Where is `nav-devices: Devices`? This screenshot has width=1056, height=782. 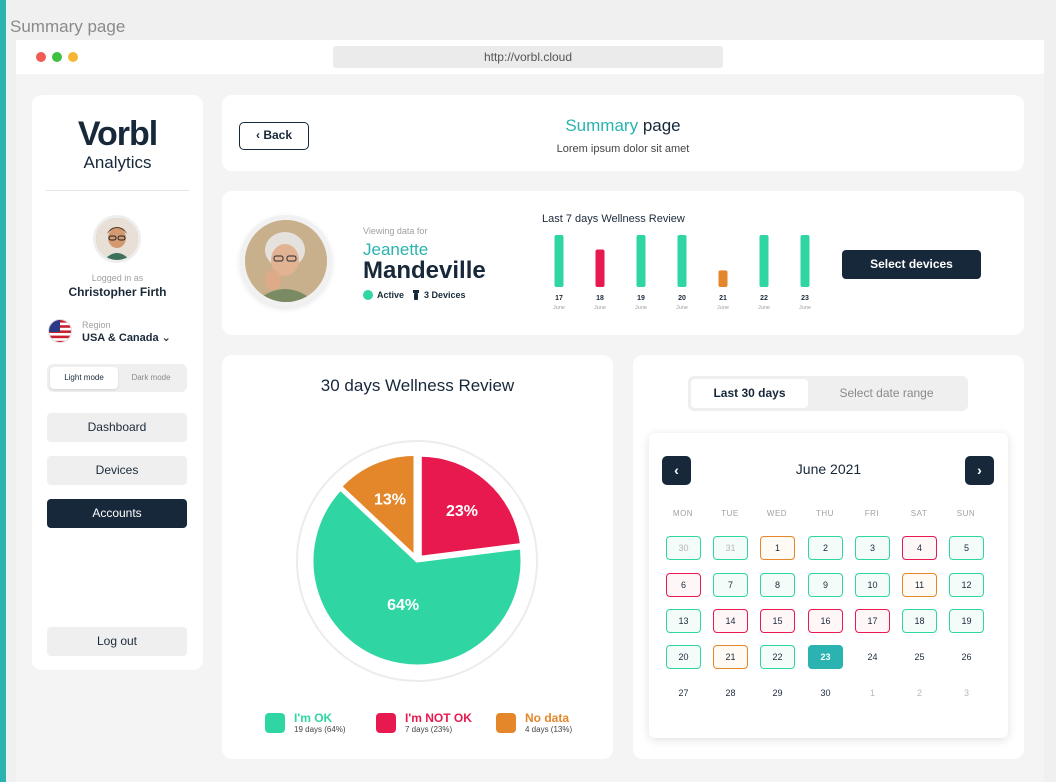 nav-devices: Devices is located at coordinates (117, 470).